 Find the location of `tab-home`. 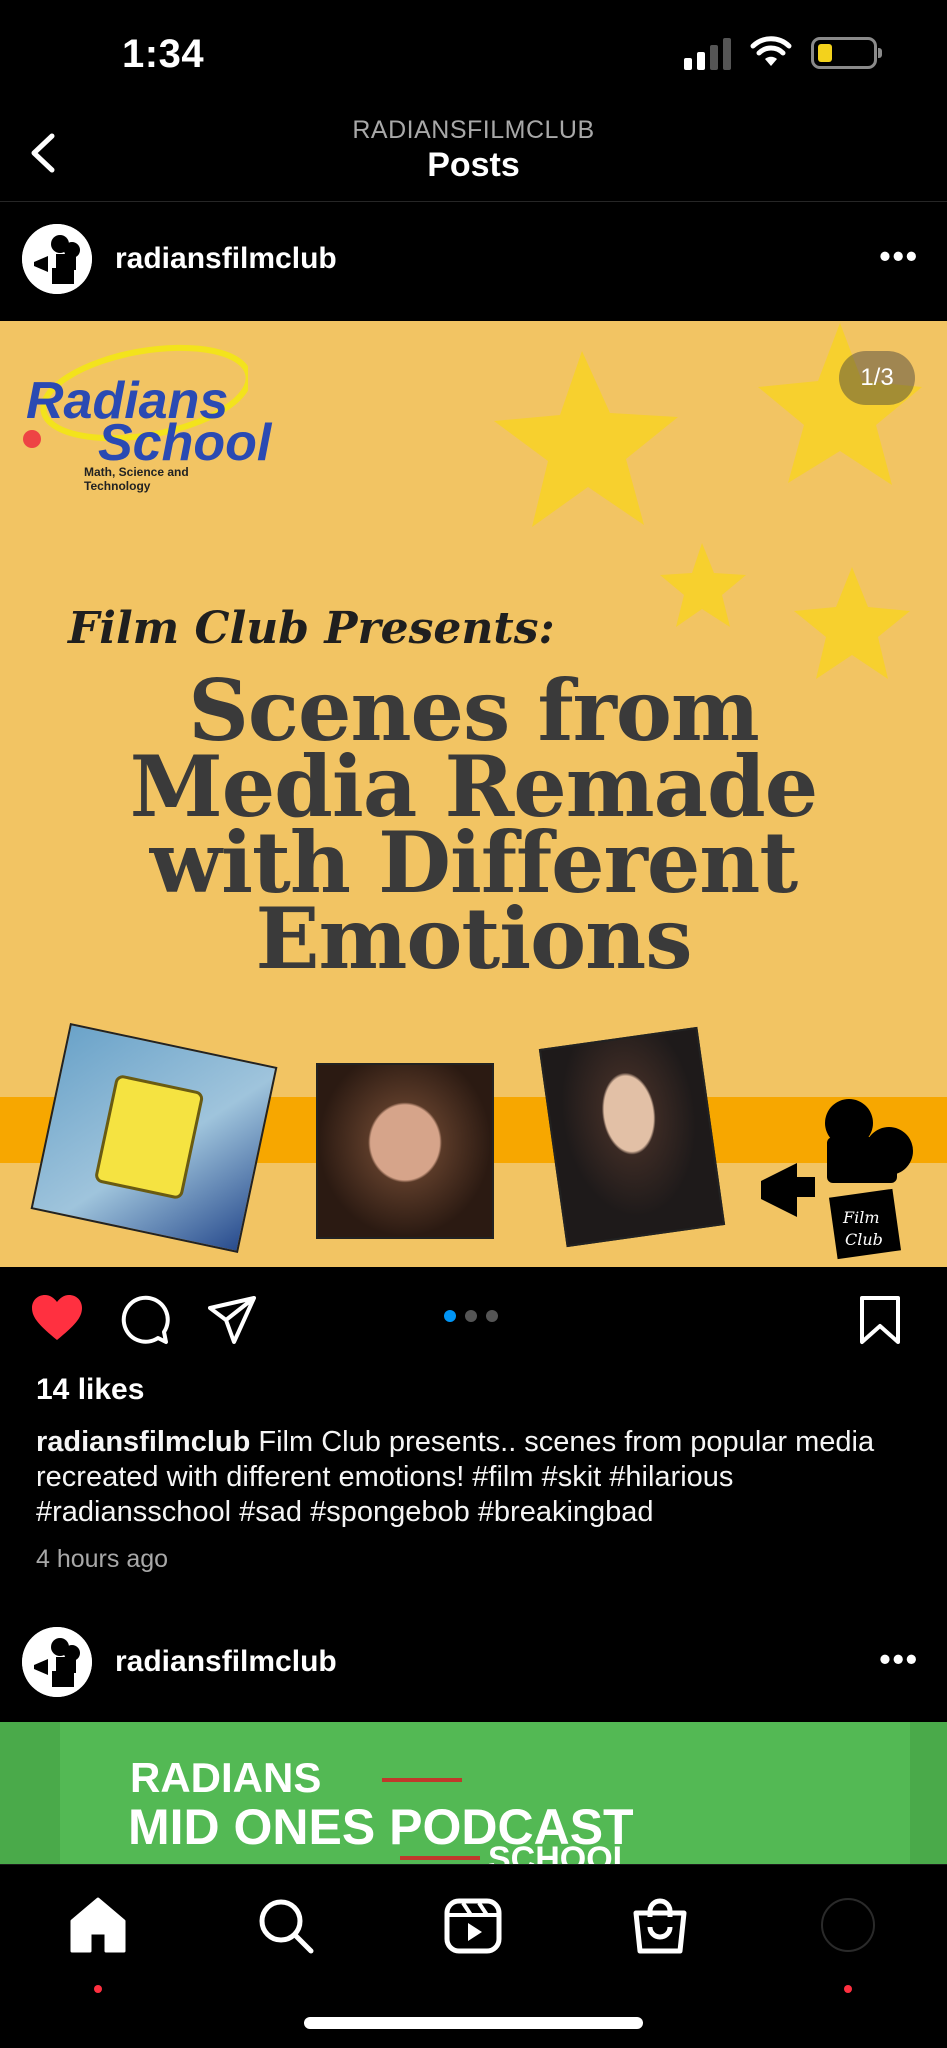

tab-home is located at coordinates (98, 1943).